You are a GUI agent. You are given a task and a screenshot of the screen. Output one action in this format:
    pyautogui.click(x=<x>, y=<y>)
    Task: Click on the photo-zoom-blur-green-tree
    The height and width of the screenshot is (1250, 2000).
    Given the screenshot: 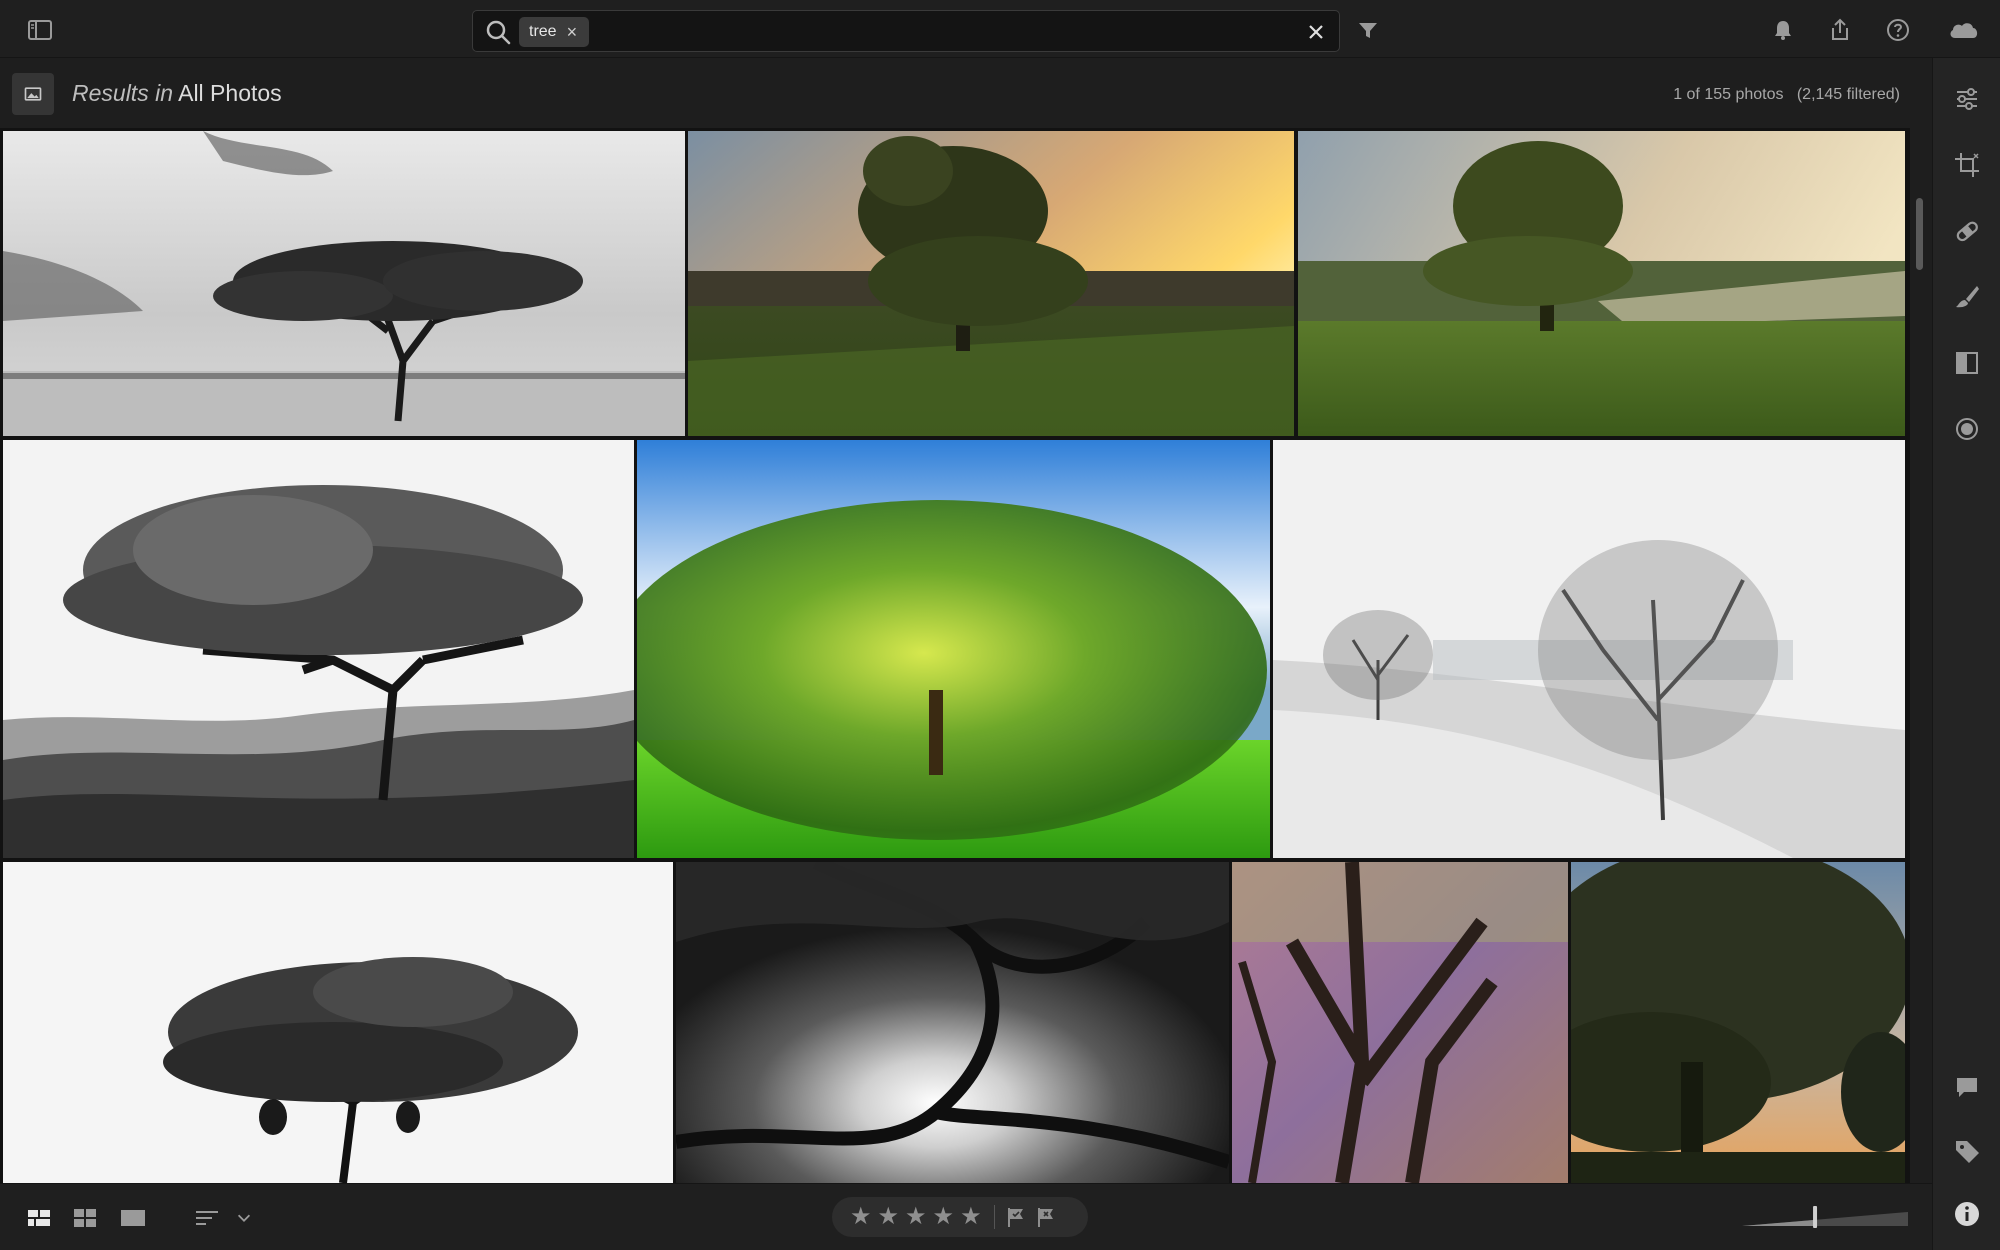 What is the action you would take?
    pyautogui.click(x=953, y=649)
    